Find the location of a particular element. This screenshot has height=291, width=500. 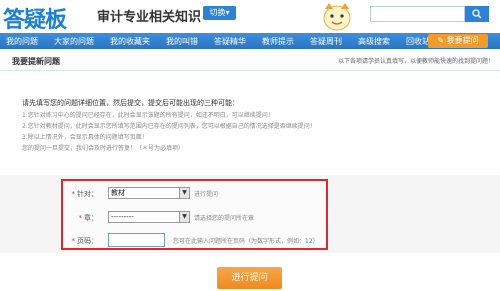

nav-my-questions: 我的问题 is located at coordinates (22, 41).